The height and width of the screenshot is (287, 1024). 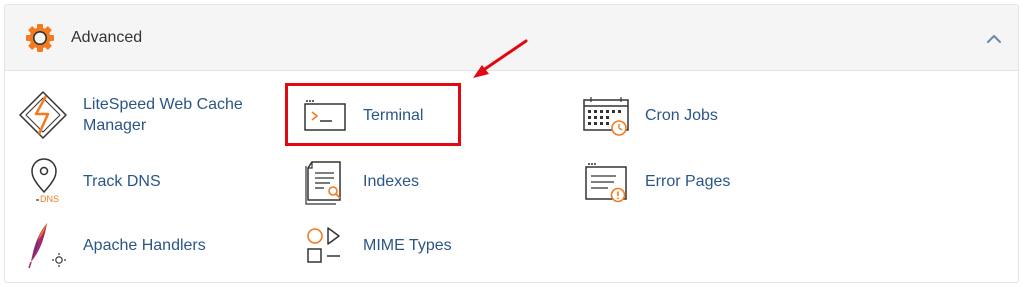 What do you see at coordinates (122, 181) in the screenshot?
I see `item-label: Track DNS` at bounding box center [122, 181].